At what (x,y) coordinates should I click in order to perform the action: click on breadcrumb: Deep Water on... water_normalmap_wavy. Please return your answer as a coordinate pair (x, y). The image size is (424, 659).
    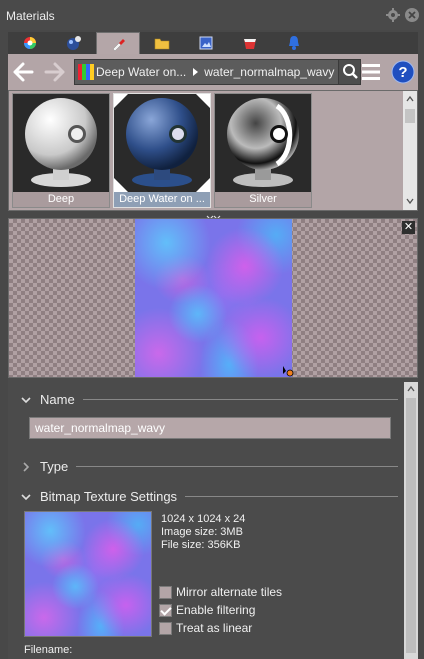
    Looking at the image, I should click on (217, 72).